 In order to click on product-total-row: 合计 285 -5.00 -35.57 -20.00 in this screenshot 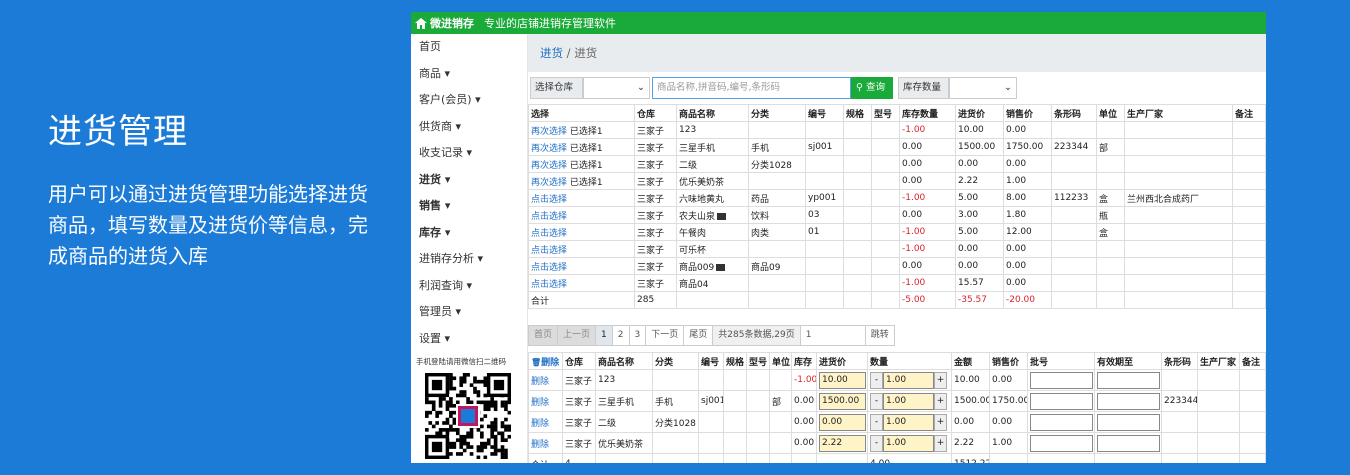, I will do `click(897, 300)`.